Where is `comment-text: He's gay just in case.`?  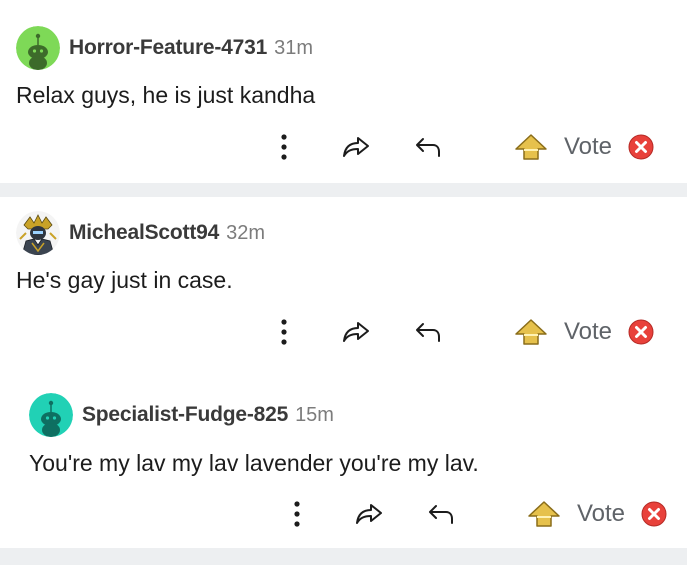
comment-text: He's gay just in case. is located at coordinates (124, 280).